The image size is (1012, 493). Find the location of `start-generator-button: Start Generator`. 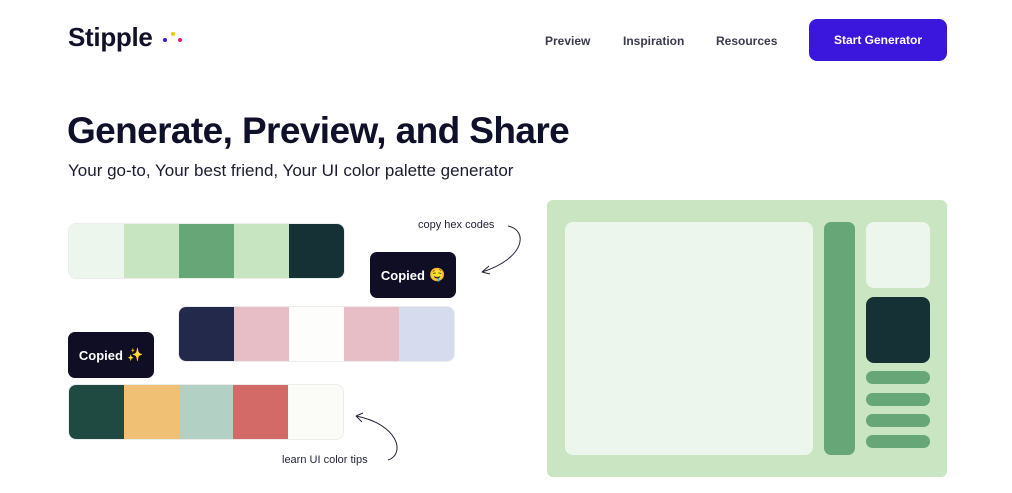

start-generator-button: Start Generator is located at coordinates (878, 40).